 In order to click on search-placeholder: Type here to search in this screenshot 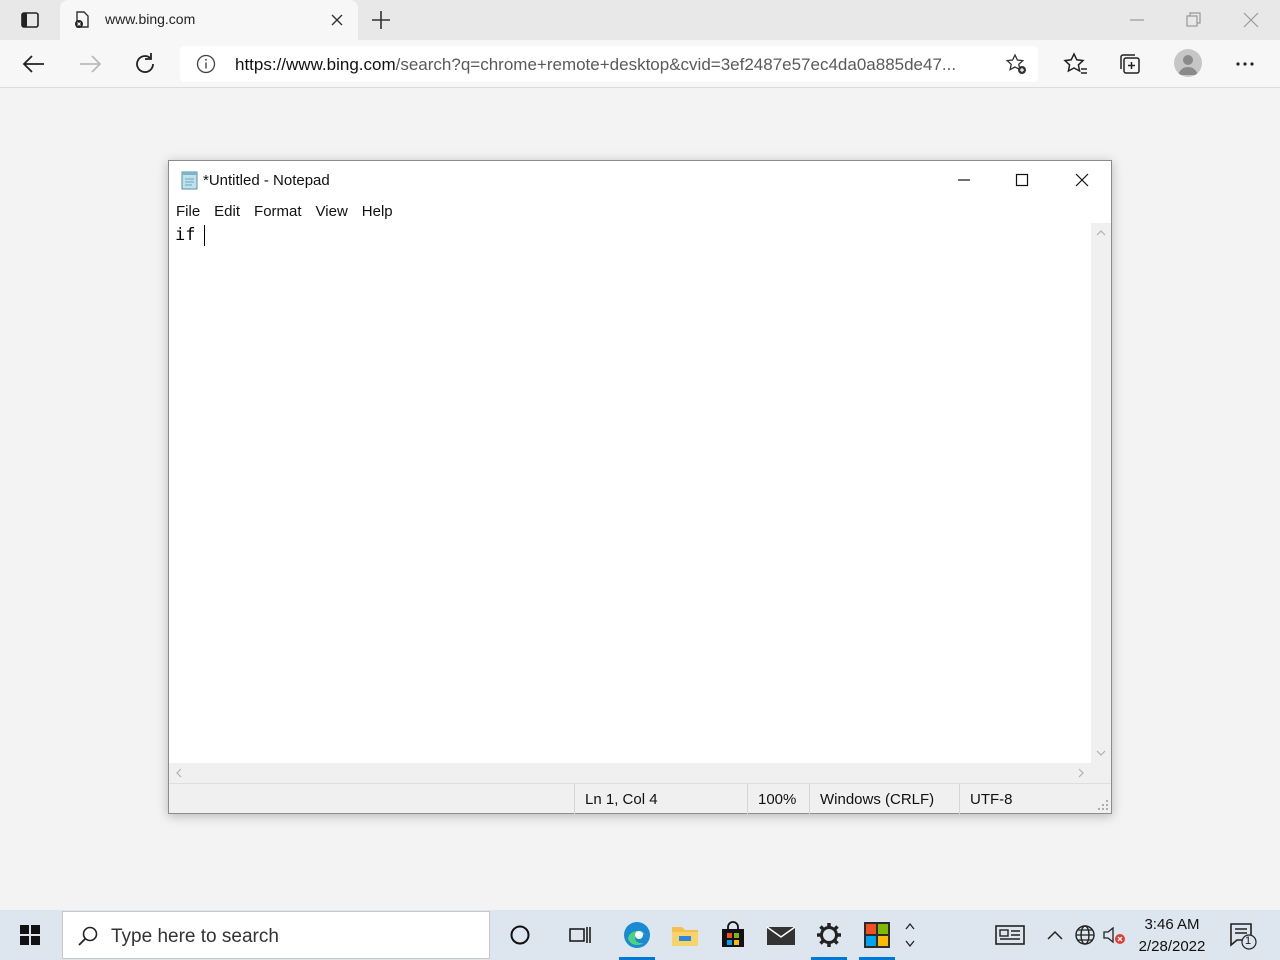, I will do `click(195, 936)`.